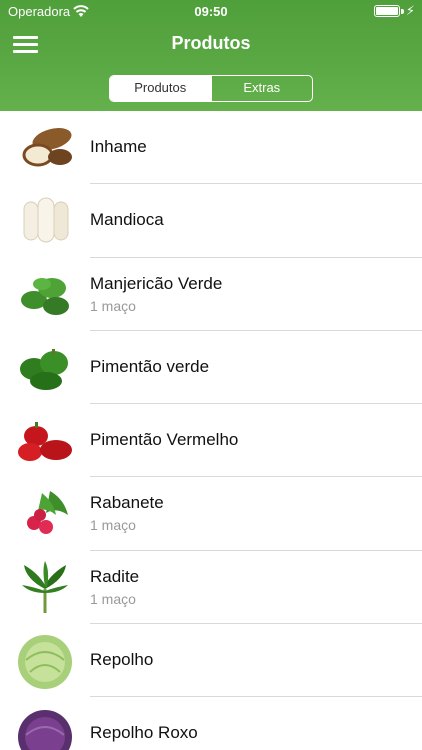 The height and width of the screenshot is (750, 422). What do you see at coordinates (156, 283) in the screenshot?
I see `product-name: Manjericão Verde` at bounding box center [156, 283].